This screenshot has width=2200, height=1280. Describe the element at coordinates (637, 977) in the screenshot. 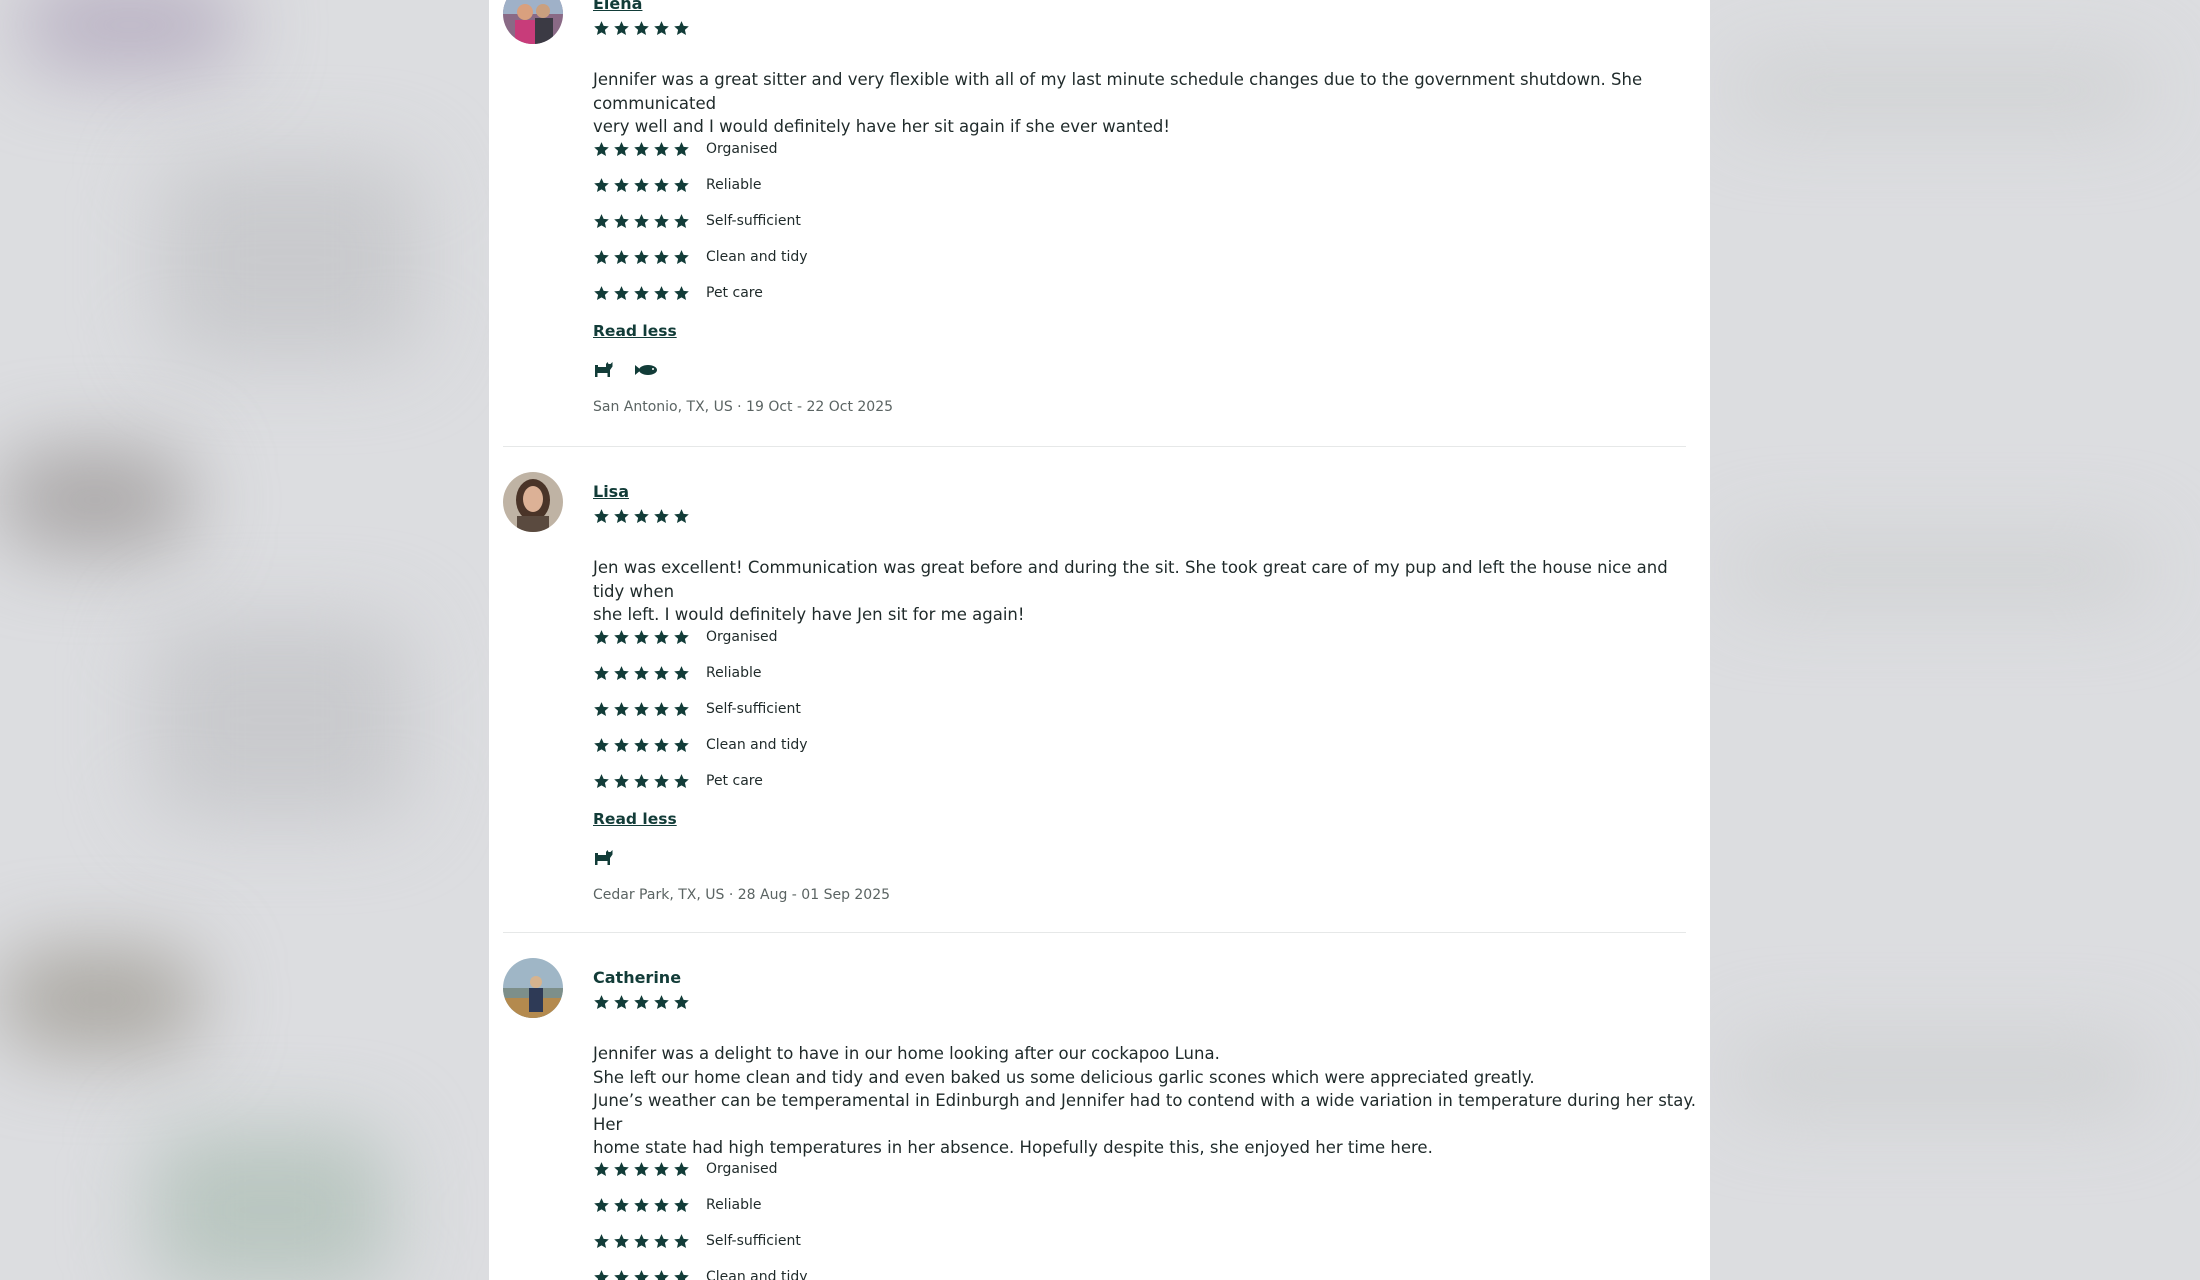

I see `reviewer-name: Catherine` at that location.